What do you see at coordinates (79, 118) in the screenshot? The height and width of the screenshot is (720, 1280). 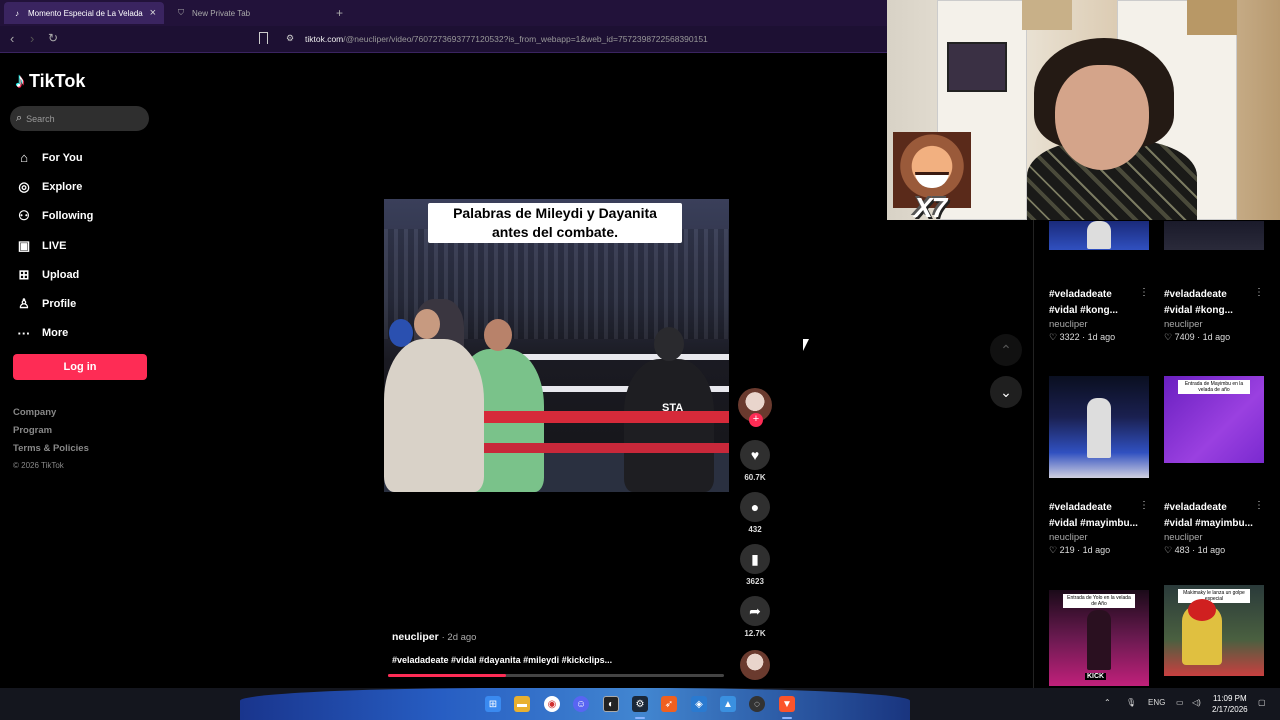 I see `search-input: ⌕ Search` at bounding box center [79, 118].